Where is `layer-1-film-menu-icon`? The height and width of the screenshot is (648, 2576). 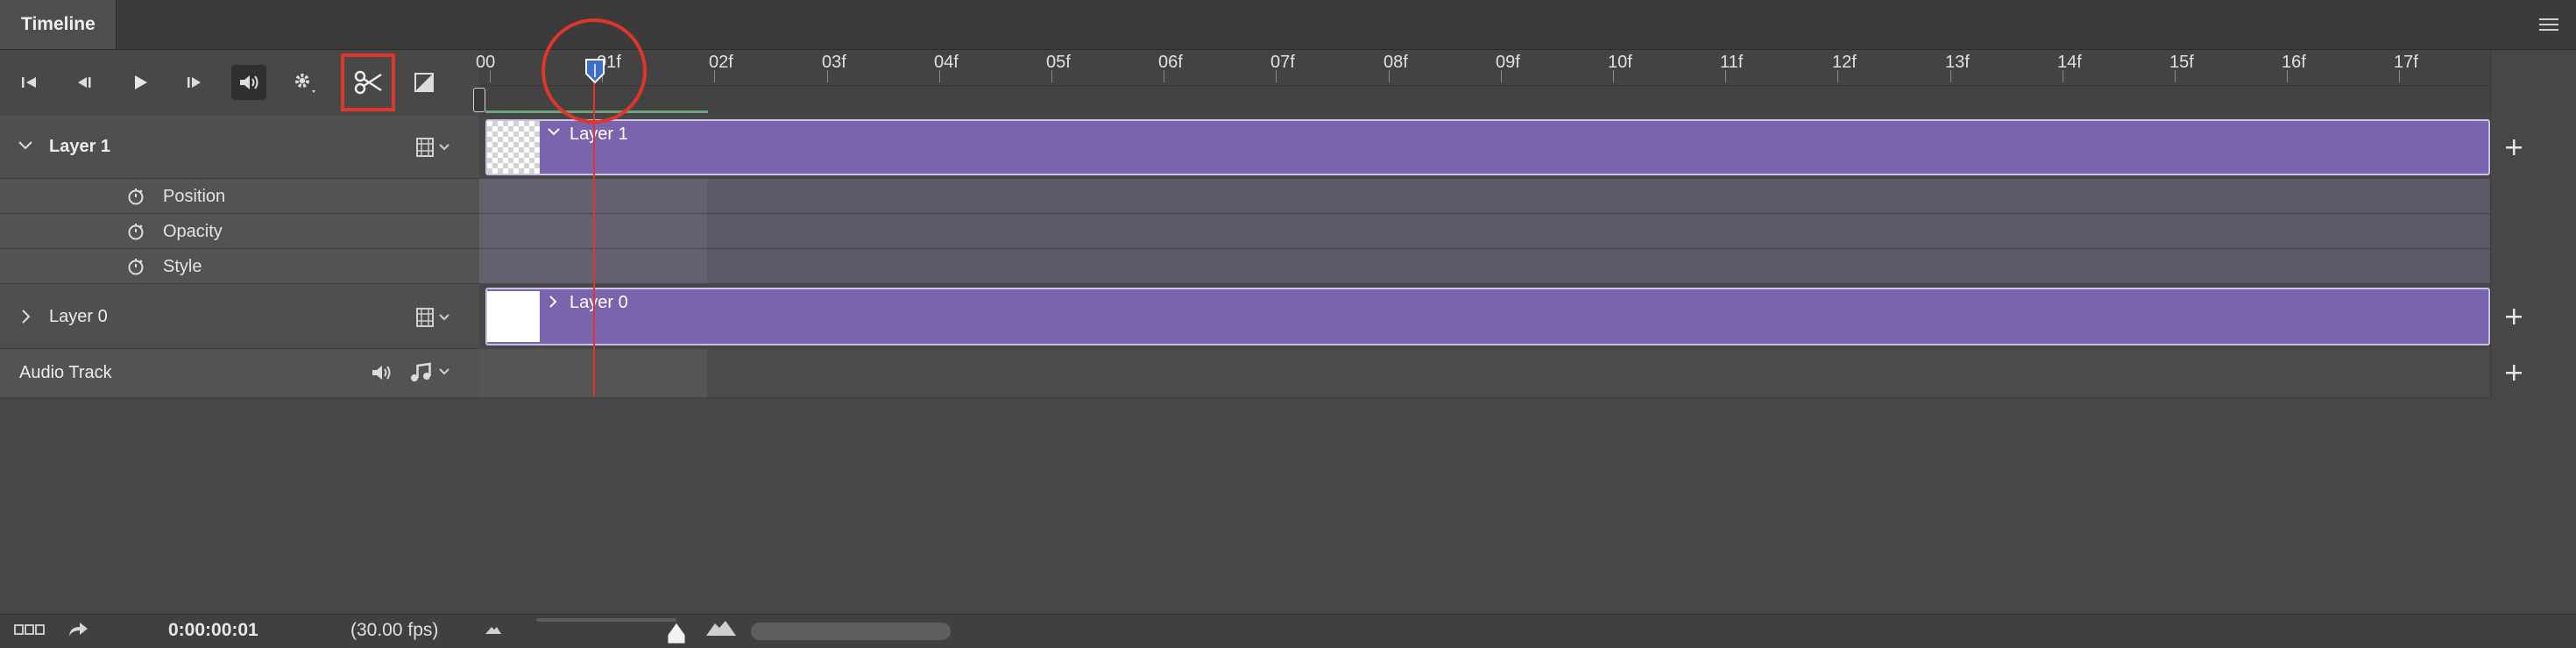
layer-1-film-menu-icon is located at coordinates (435, 147).